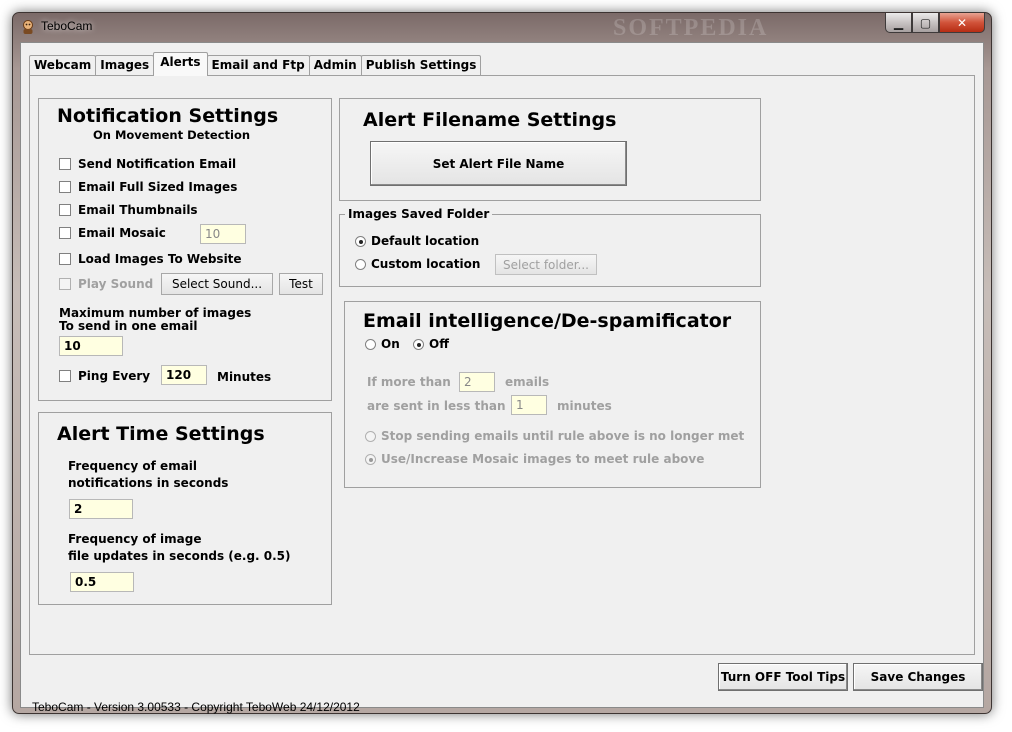  I want to click on email-mosaic-count-input: 10, so click(223, 234).